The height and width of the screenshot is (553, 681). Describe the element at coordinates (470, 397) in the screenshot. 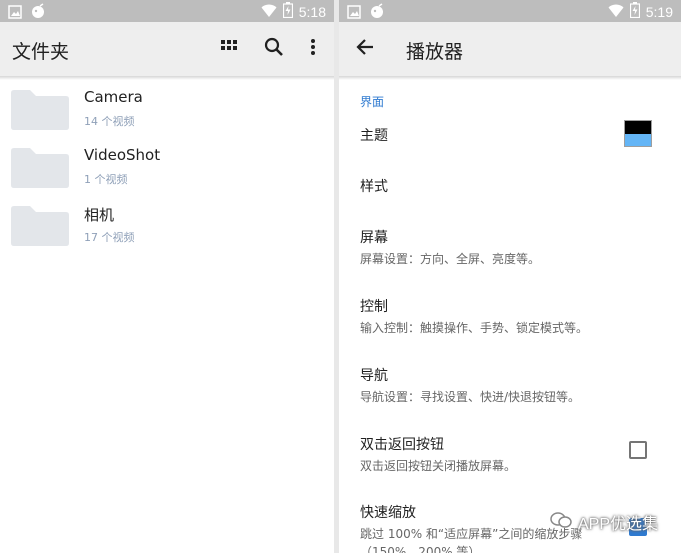

I see `pref-summary: 导航设置：寻找设置、快进/快退按钮等。` at that location.